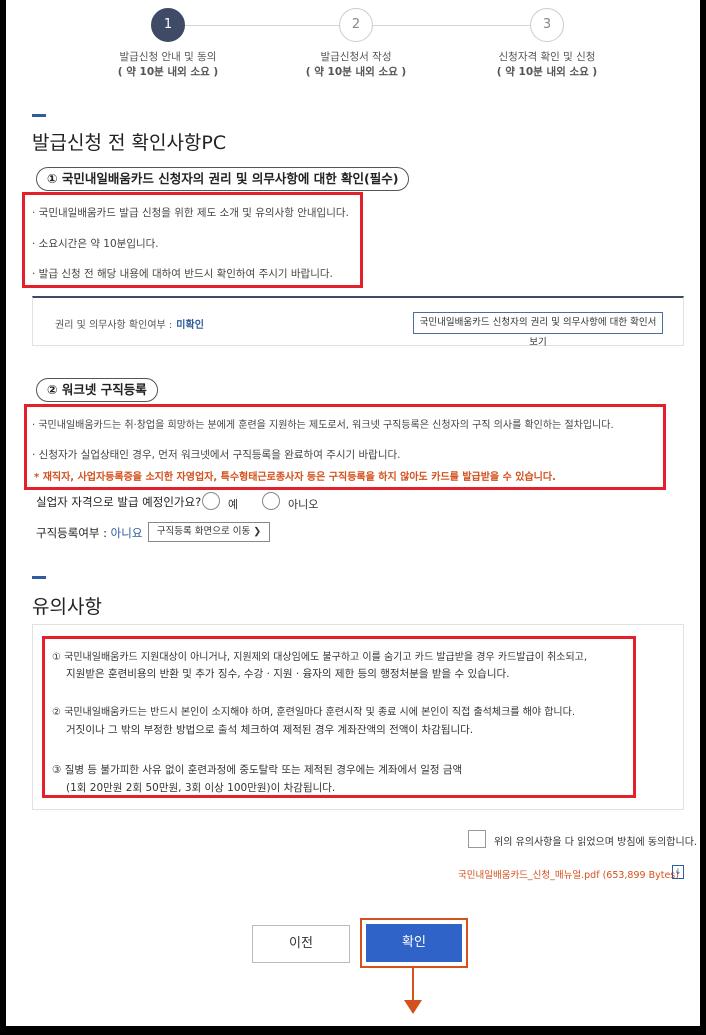  I want to click on step-1-duration: ( 약 10분 내외 소요 ), so click(168, 72).